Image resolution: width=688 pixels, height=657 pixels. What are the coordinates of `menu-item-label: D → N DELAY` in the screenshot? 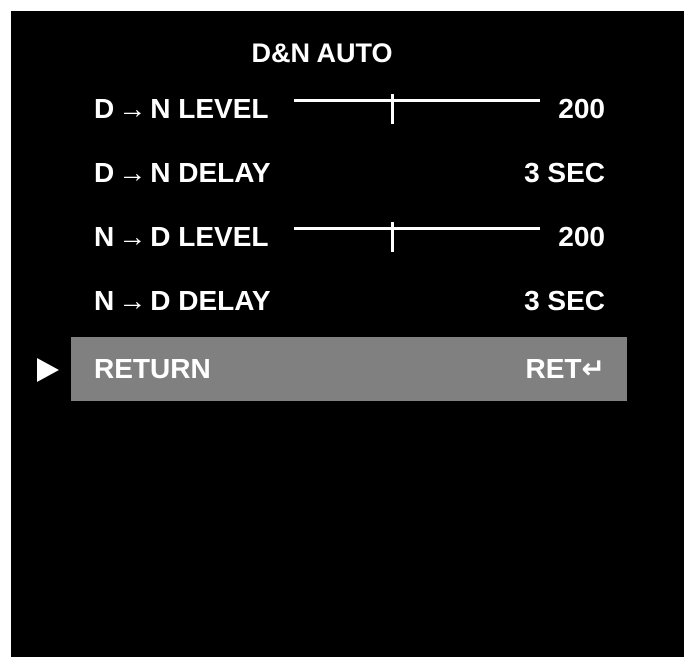 It's located at (182, 172).